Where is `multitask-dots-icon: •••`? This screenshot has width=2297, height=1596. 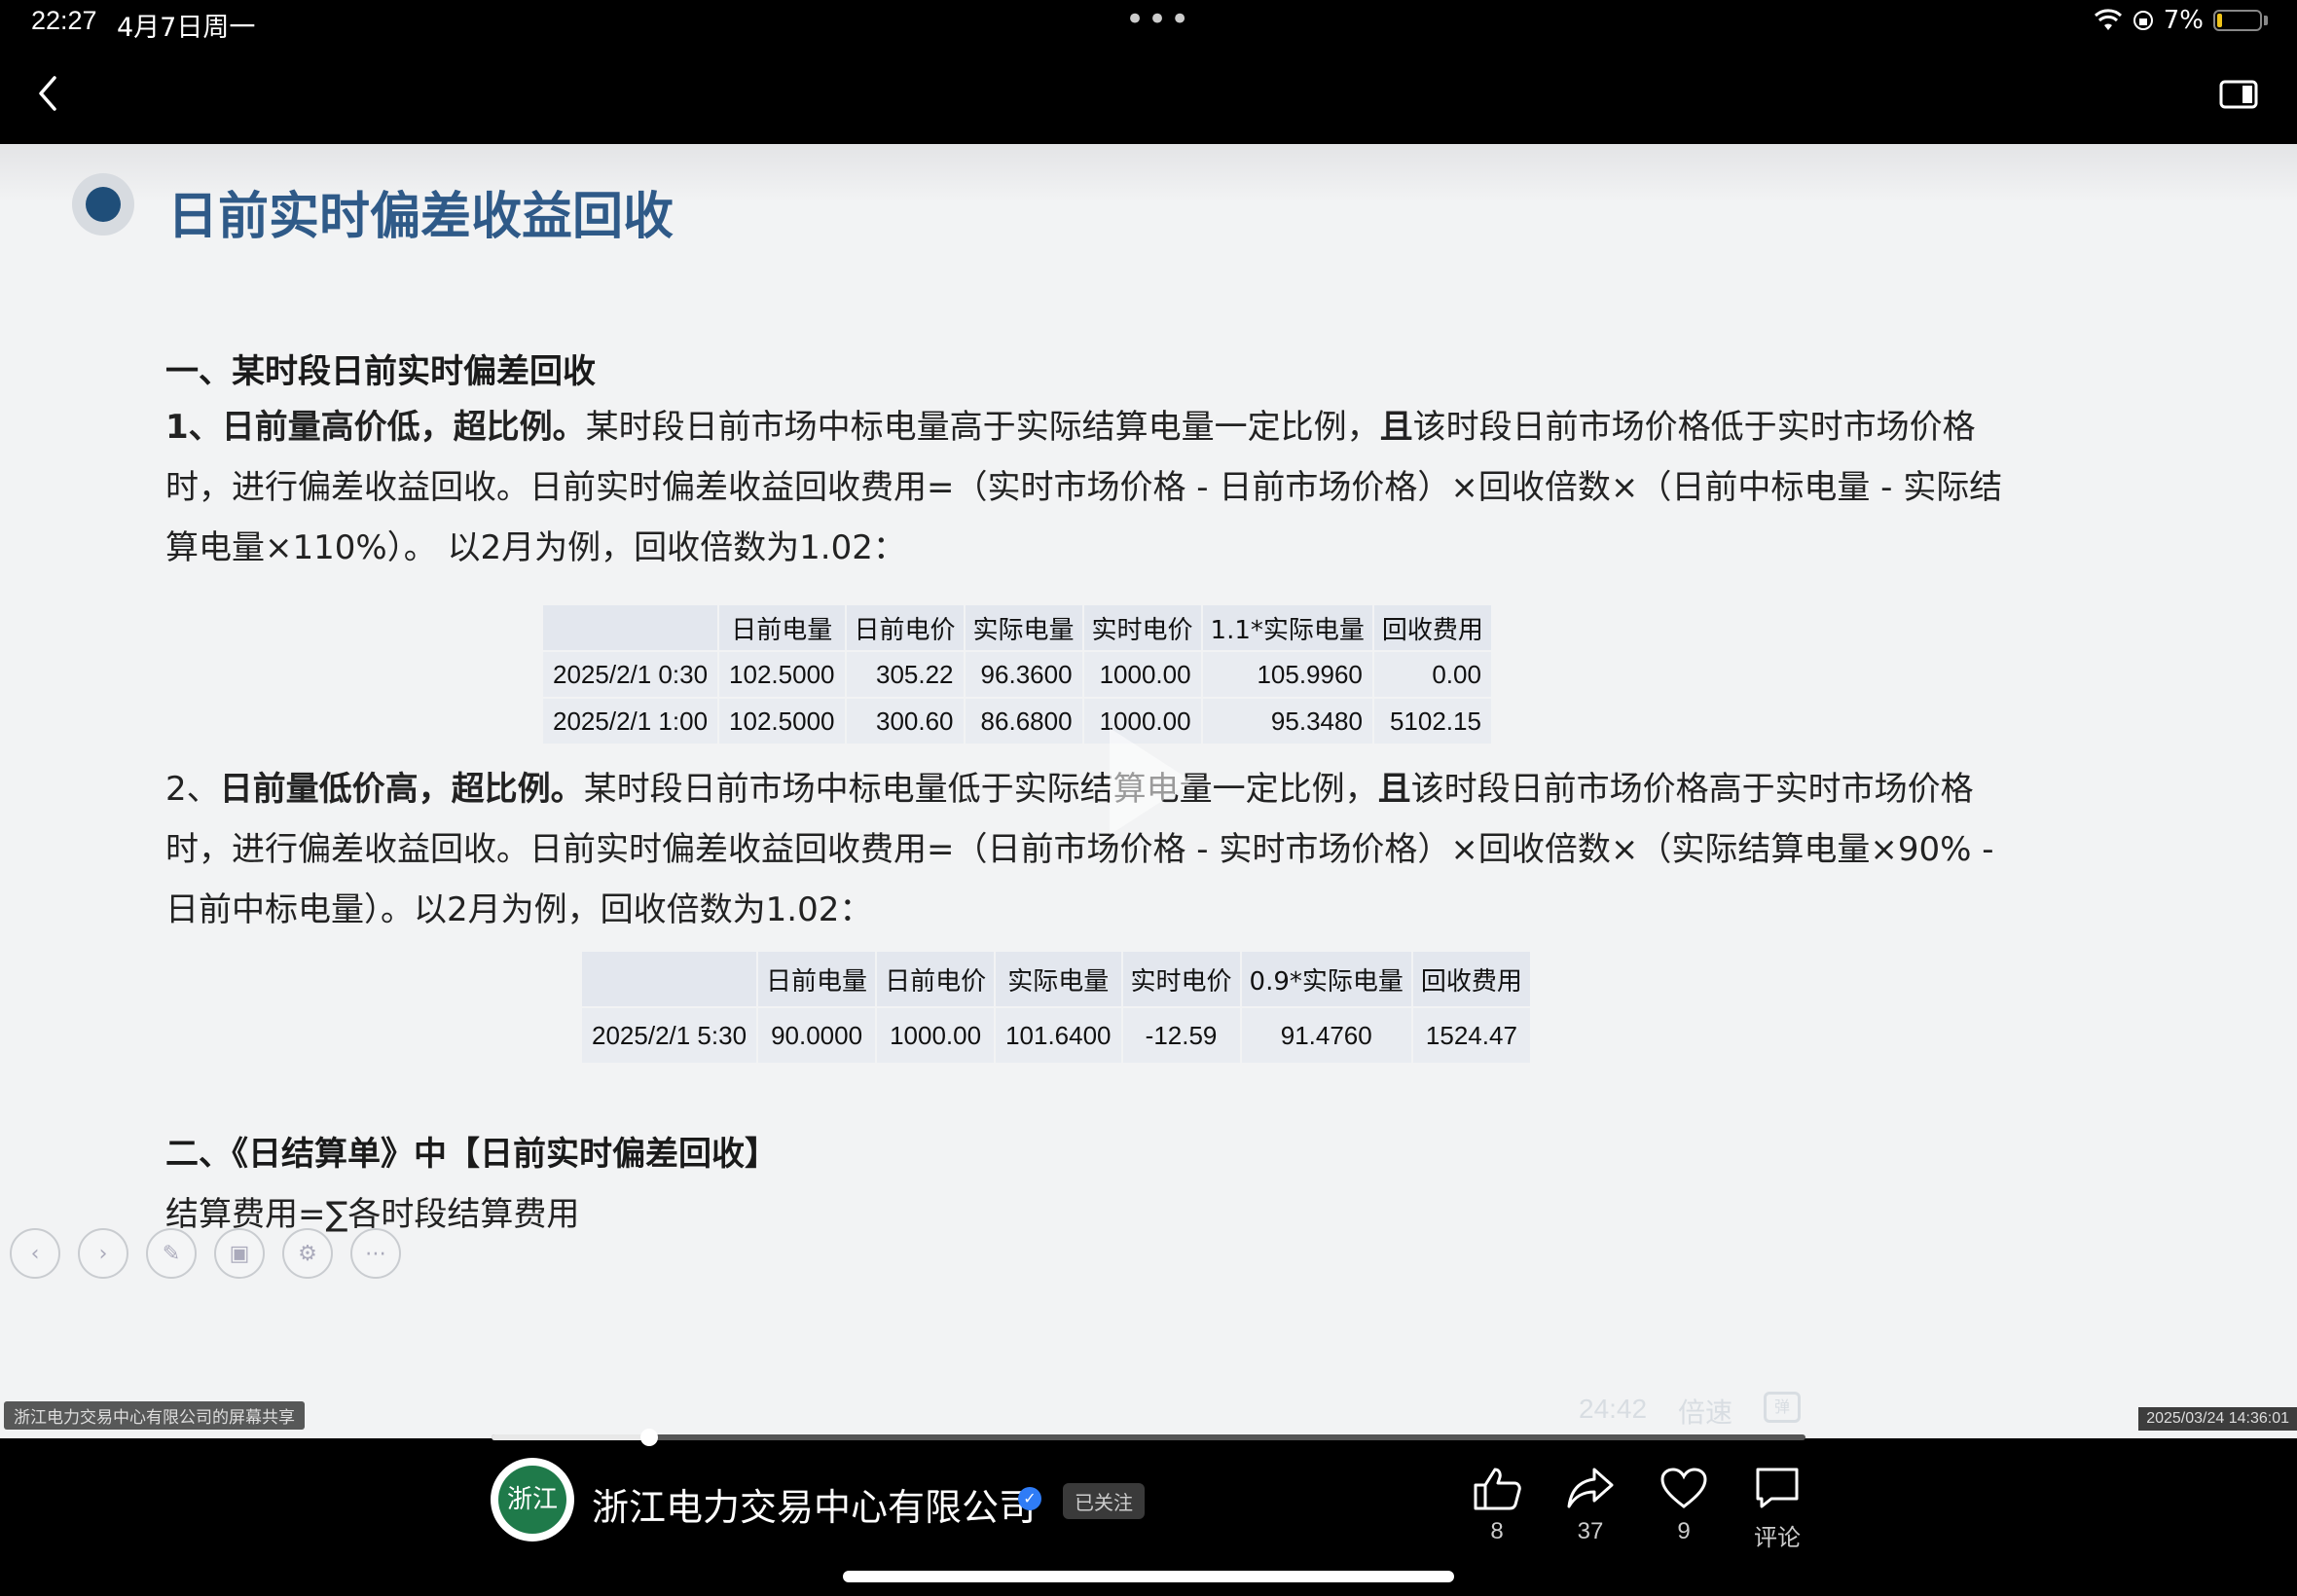
multitask-dots-icon: ••• is located at coordinates (1158, 19).